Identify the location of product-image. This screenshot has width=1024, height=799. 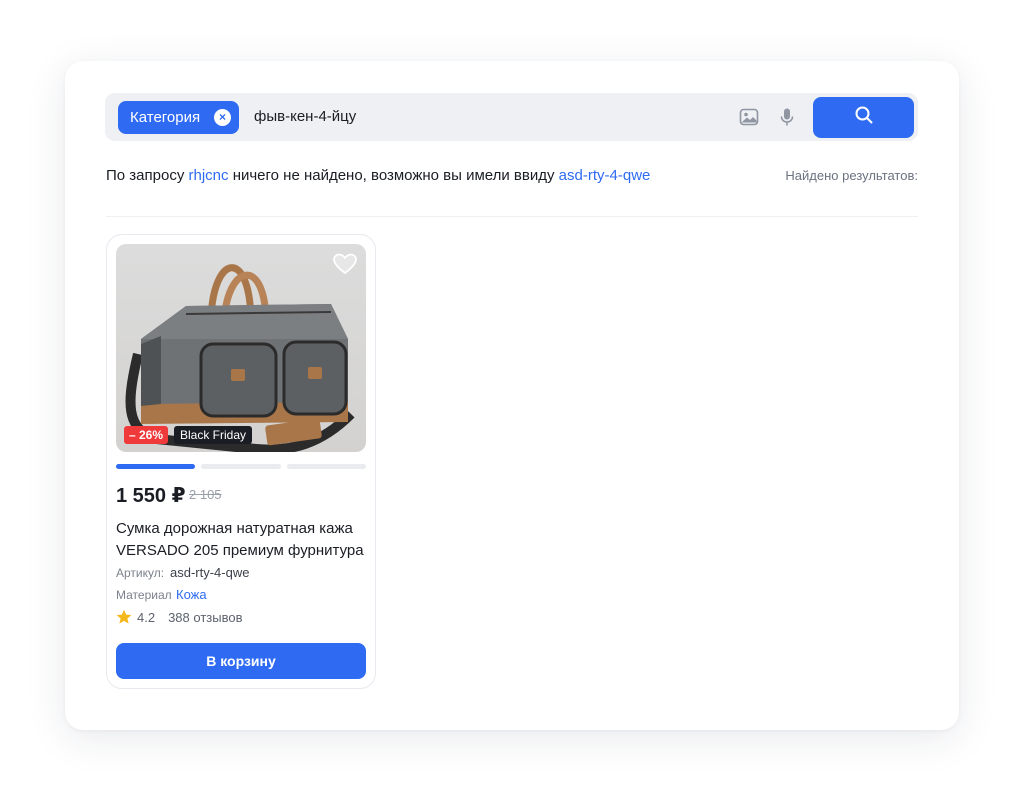
(241, 348).